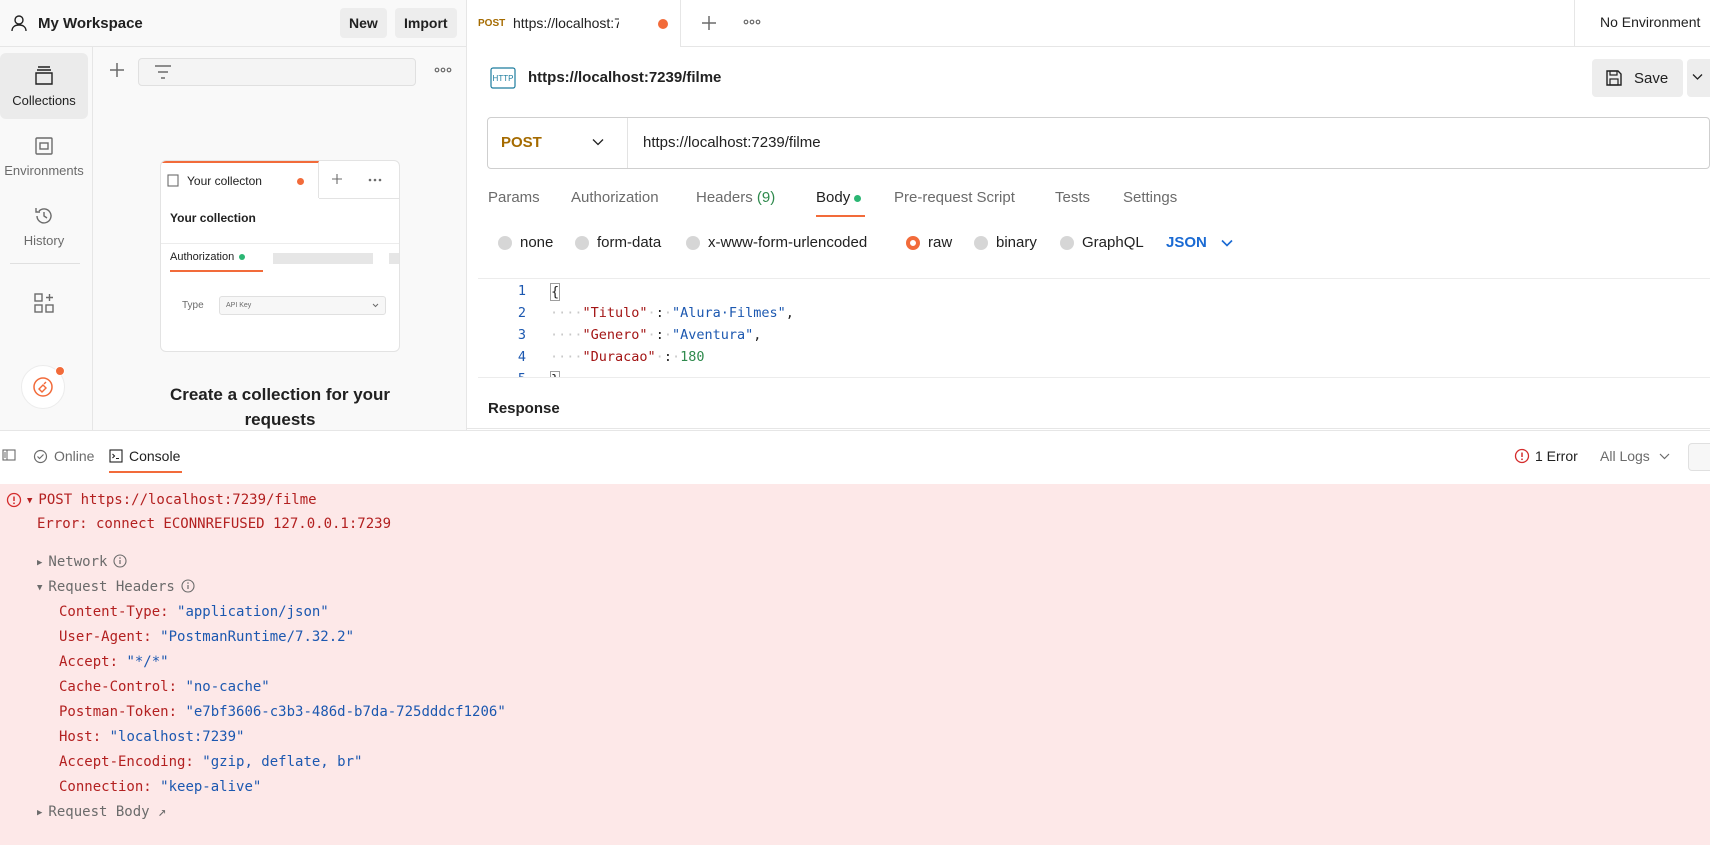  Describe the element at coordinates (1698, 78) in the screenshot. I see `save-options-button` at that location.